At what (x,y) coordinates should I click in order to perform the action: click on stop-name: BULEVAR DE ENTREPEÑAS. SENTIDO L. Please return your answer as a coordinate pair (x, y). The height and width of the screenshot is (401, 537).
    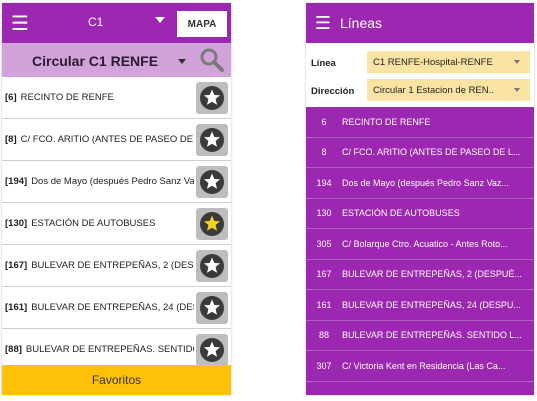
    Looking at the image, I should click on (109, 349).